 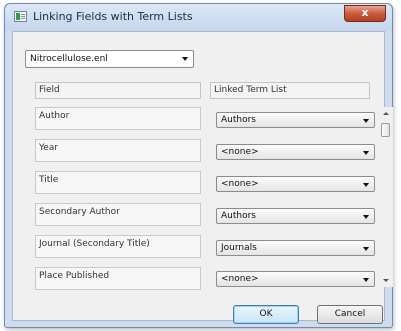 I want to click on scrollbar-thumb, so click(x=385, y=130).